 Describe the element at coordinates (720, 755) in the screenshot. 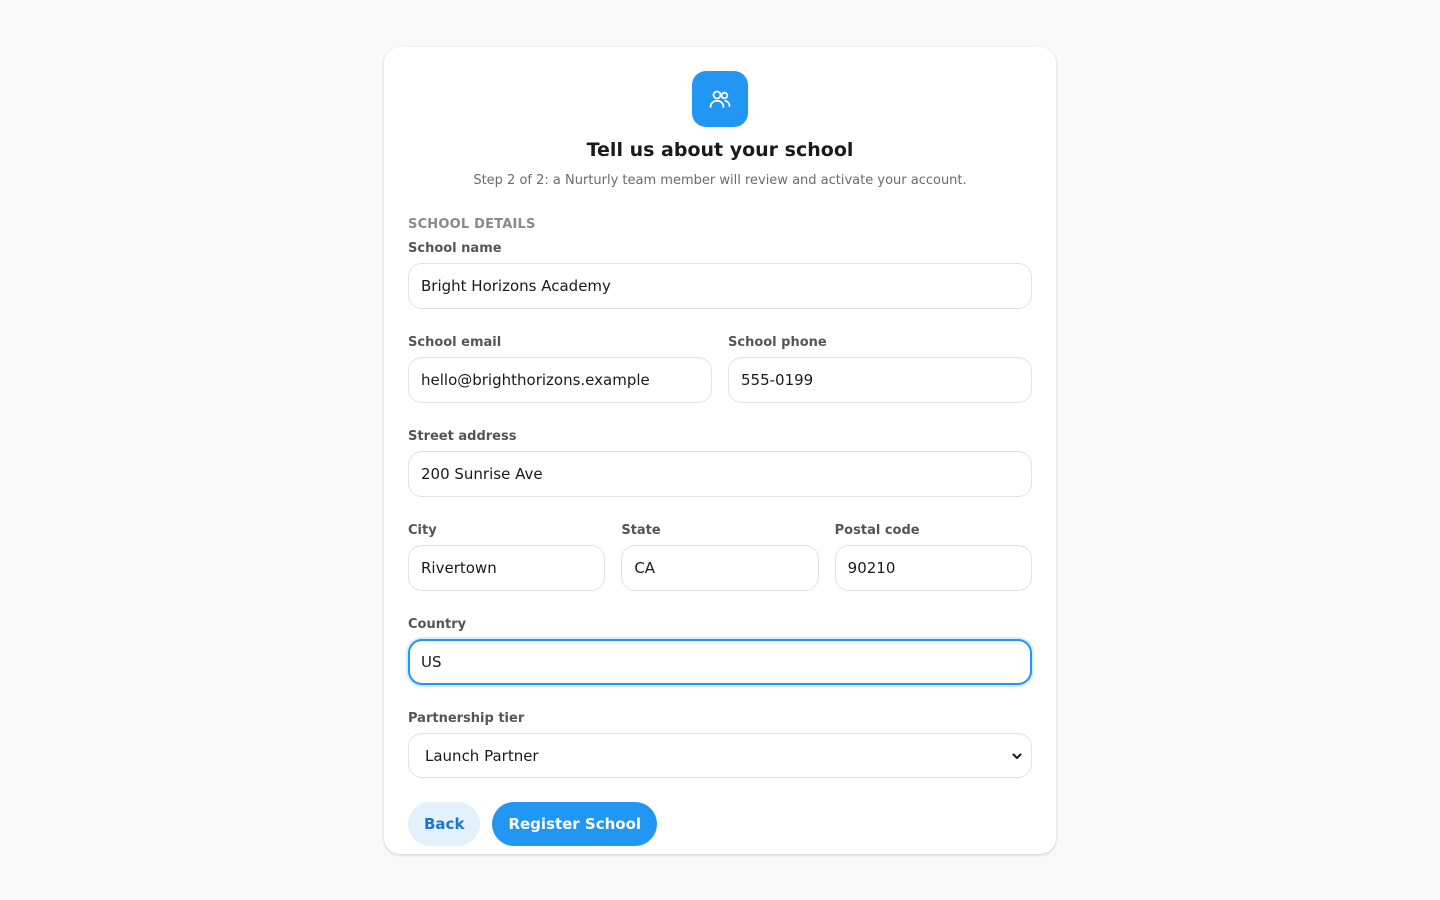

I see `partnership-tier-select: Launch Partner` at that location.